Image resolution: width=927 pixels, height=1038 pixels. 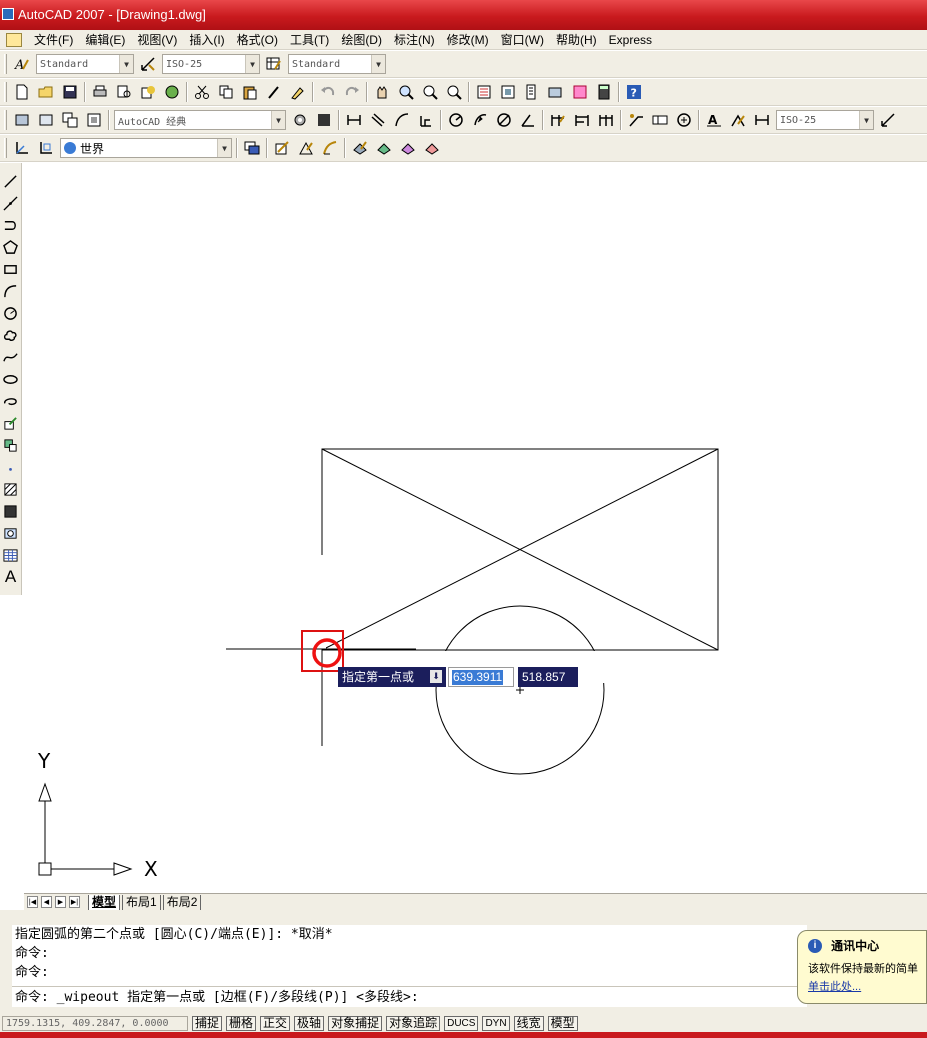 What do you see at coordinates (22, 92) in the screenshot?
I see `new-file-icon` at bounding box center [22, 92].